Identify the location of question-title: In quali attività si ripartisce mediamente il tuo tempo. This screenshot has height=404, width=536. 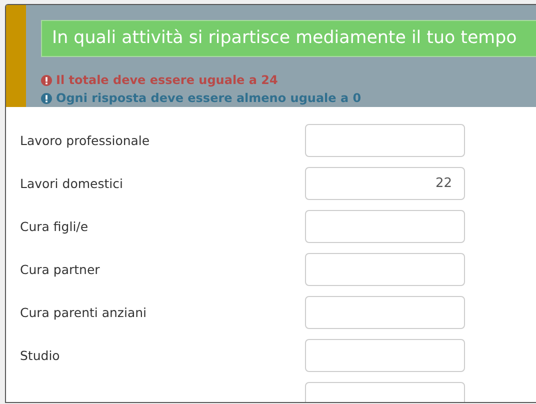
(288, 38).